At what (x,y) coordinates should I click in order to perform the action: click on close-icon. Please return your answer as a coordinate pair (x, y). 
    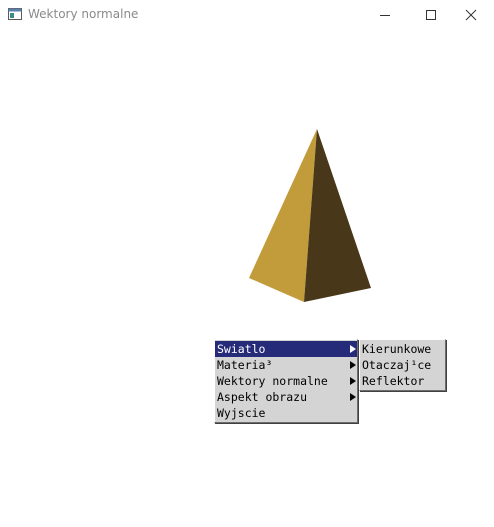
    Looking at the image, I should click on (471, 15).